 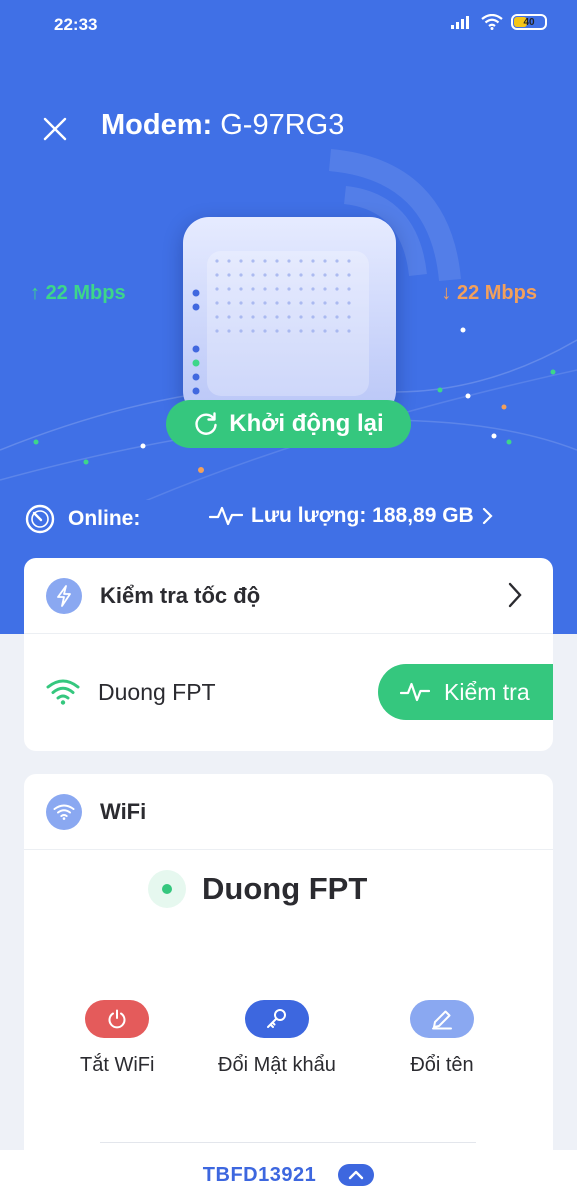 What do you see at coordinates (288, 24) in the screenshot?
I see `status-bar: 22:33 40` at bounding box center [288, 24].